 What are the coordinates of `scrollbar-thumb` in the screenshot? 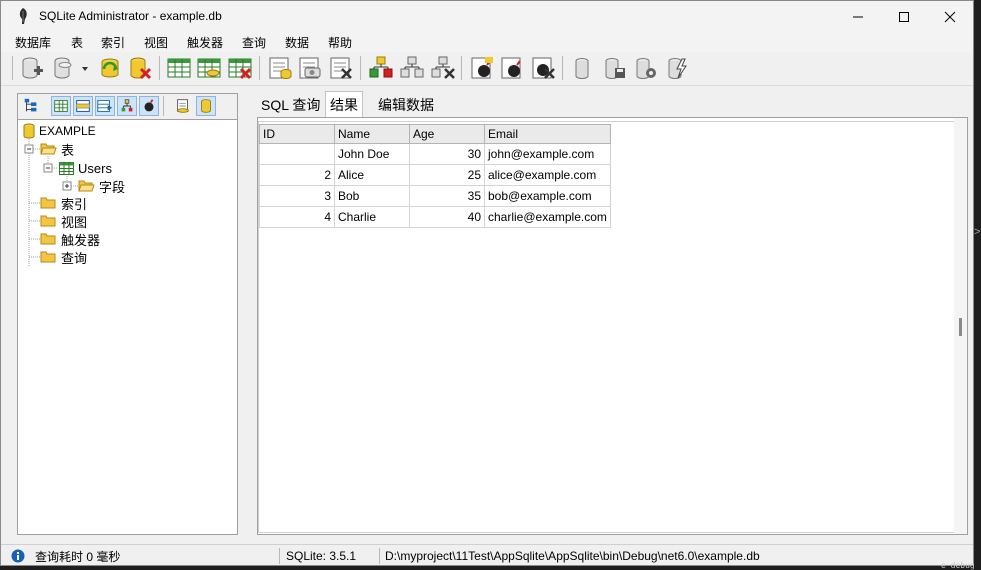 It's located at (960, 327).